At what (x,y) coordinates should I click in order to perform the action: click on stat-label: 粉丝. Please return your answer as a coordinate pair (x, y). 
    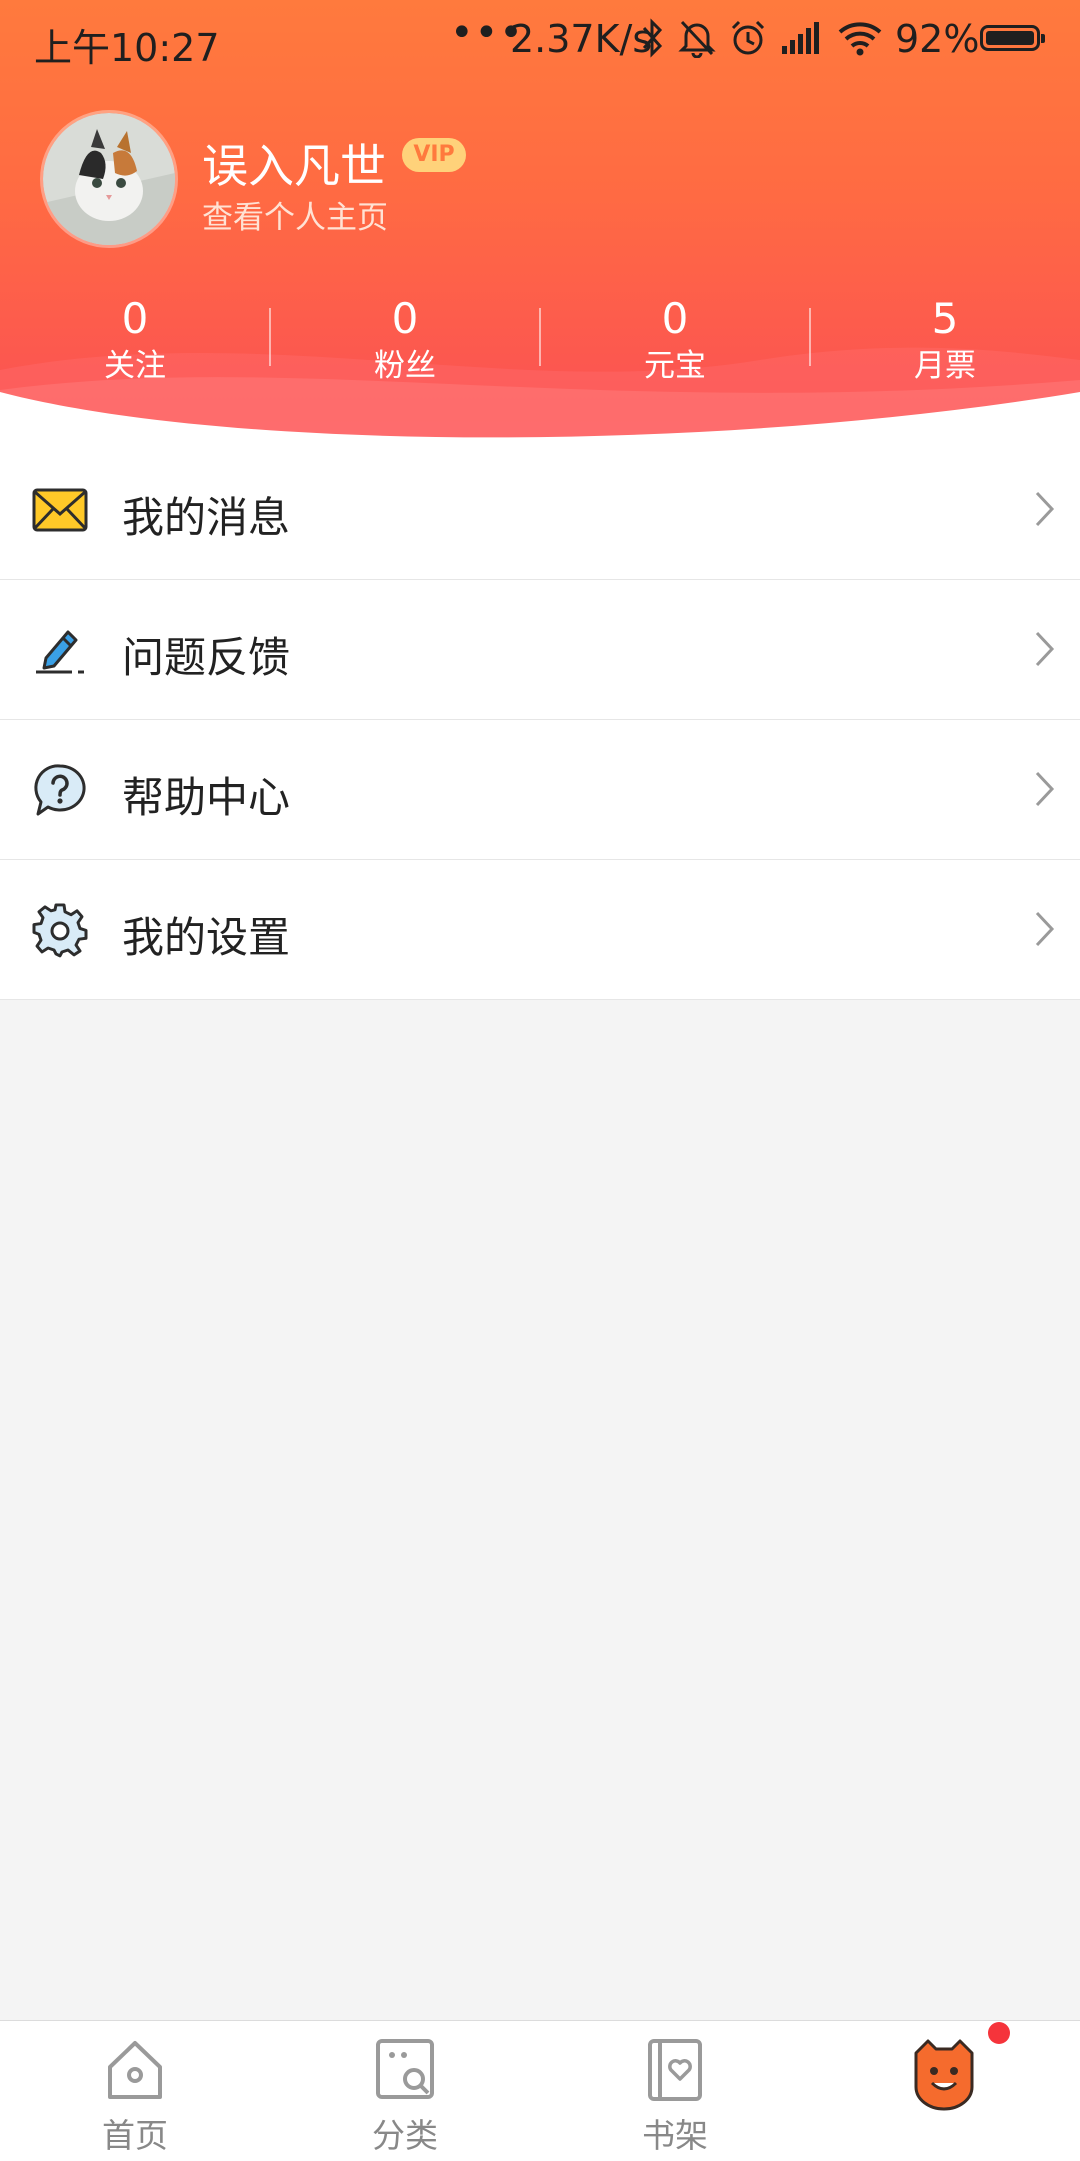
    Looking at the image, I should click on (405, 366).